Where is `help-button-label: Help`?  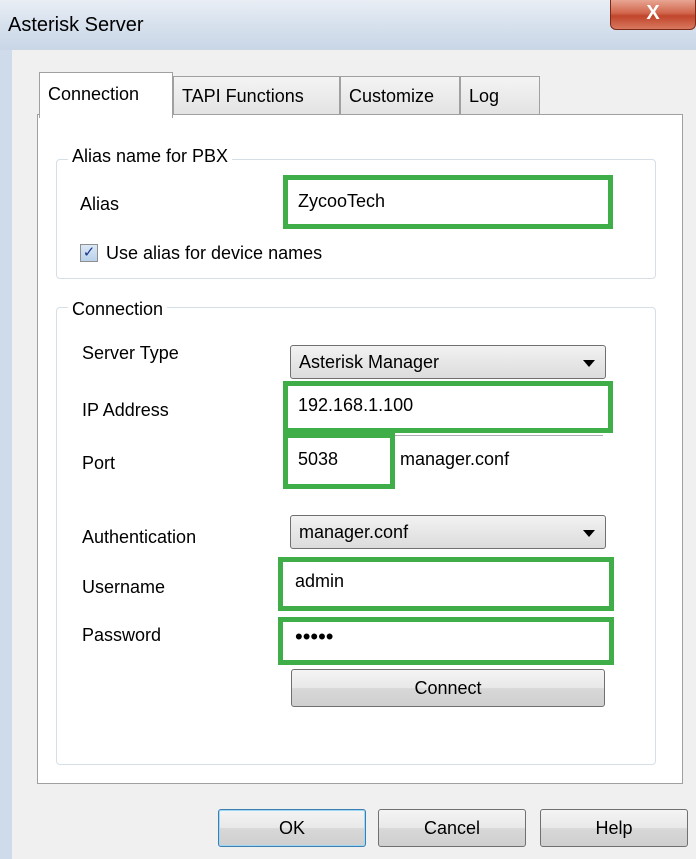
help-button-label: Help is located at coordinates (614, 828).